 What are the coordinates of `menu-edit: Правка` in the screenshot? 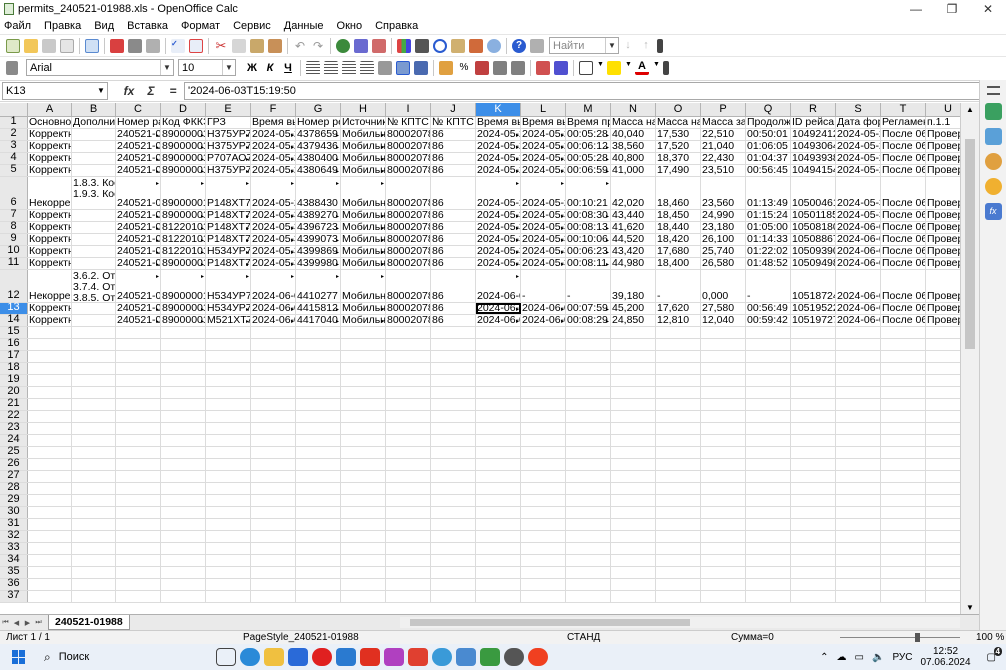 It's located at (62, 26).